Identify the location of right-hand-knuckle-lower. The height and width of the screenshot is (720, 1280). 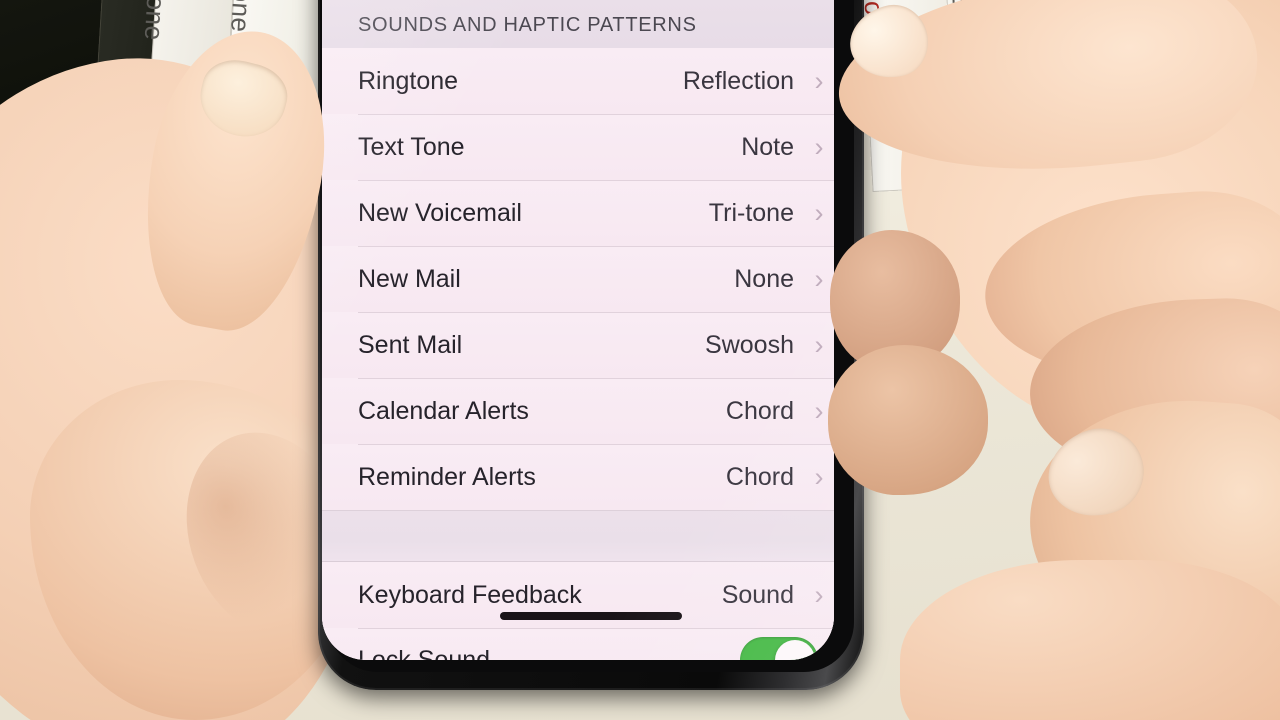
(908, 420).